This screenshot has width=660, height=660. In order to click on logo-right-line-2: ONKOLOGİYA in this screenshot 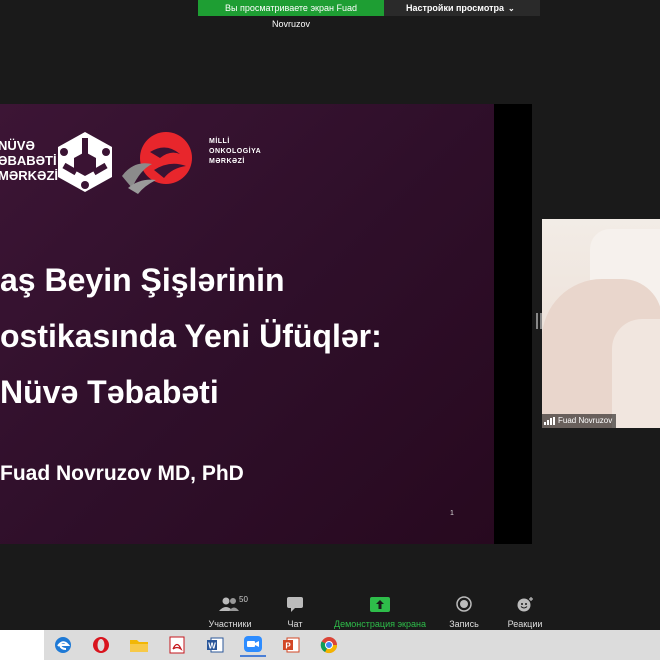, I will do `click(235, 151)`.